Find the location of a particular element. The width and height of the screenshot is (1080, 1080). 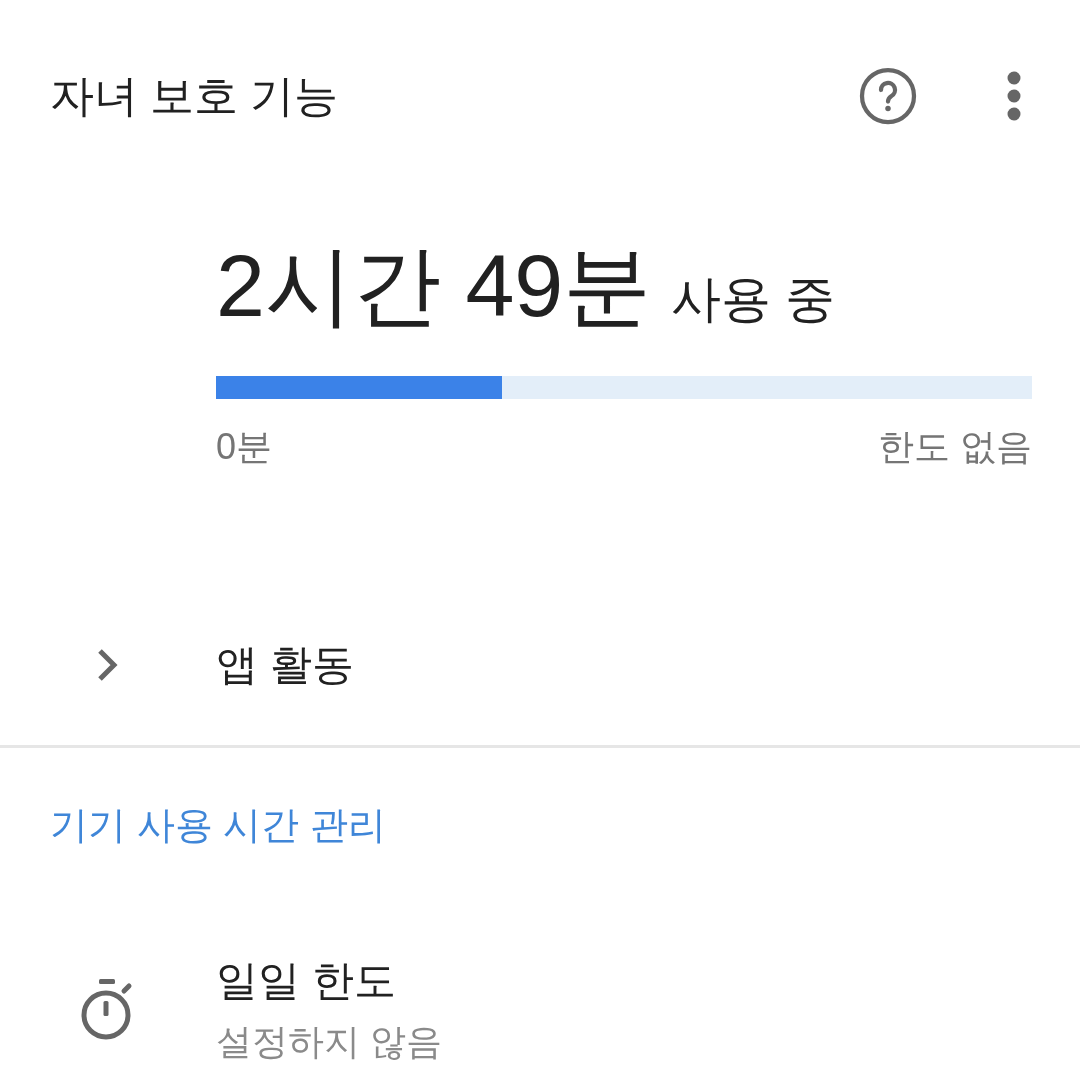

daily-limit-row: 일일 한도 설정하지 않음 is located at coordinates (540, 1010).